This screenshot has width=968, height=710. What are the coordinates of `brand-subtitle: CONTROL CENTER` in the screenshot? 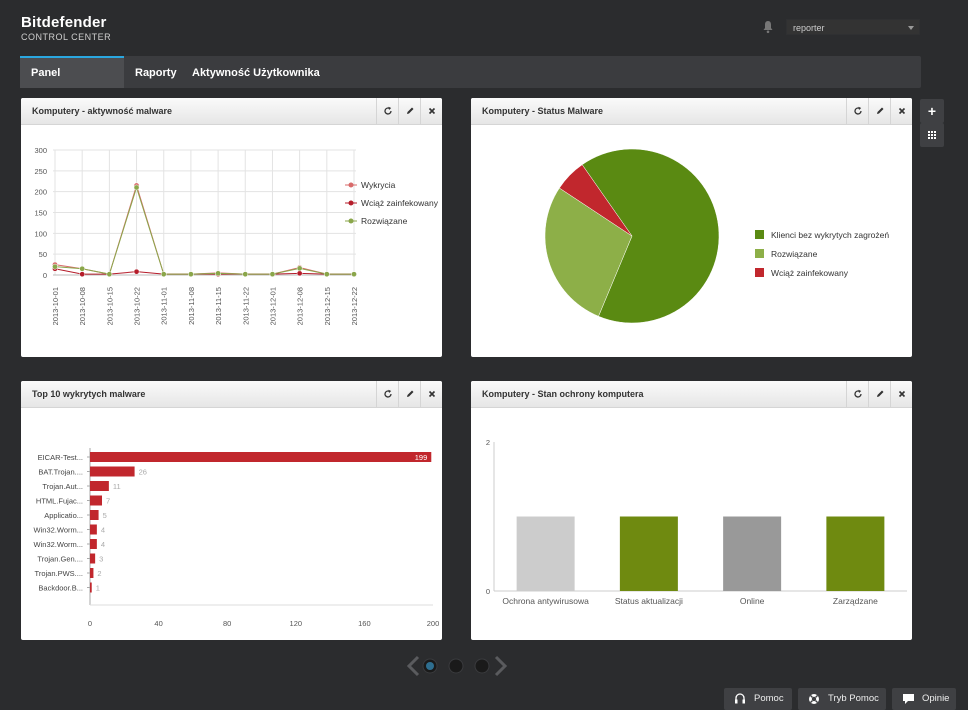 It's located at (66, 37).